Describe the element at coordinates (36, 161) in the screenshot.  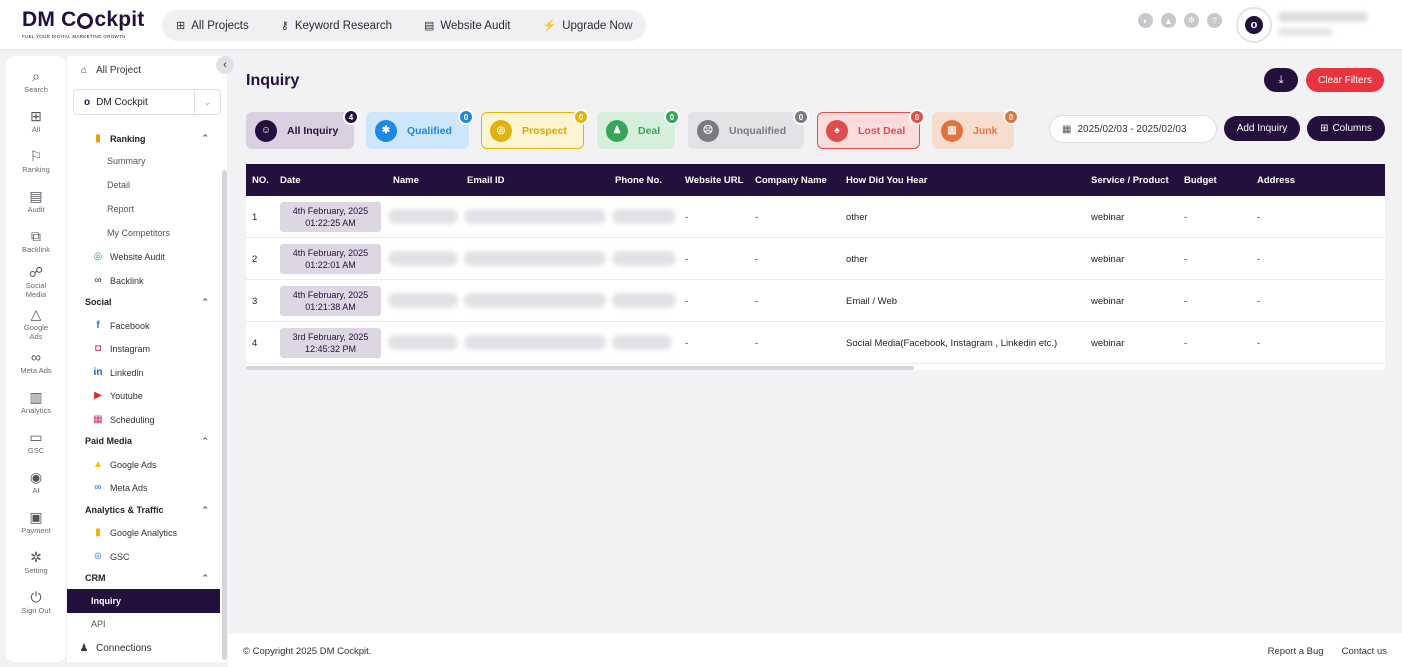
I see `rail-ranking: ⚐ Ranking` at that location.